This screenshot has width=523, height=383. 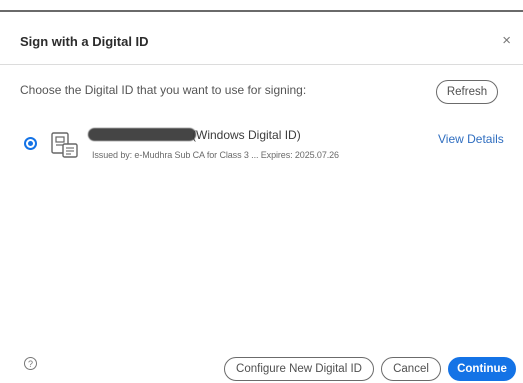 I want to click on radio-selected-dot, so click(x=30, y=143).